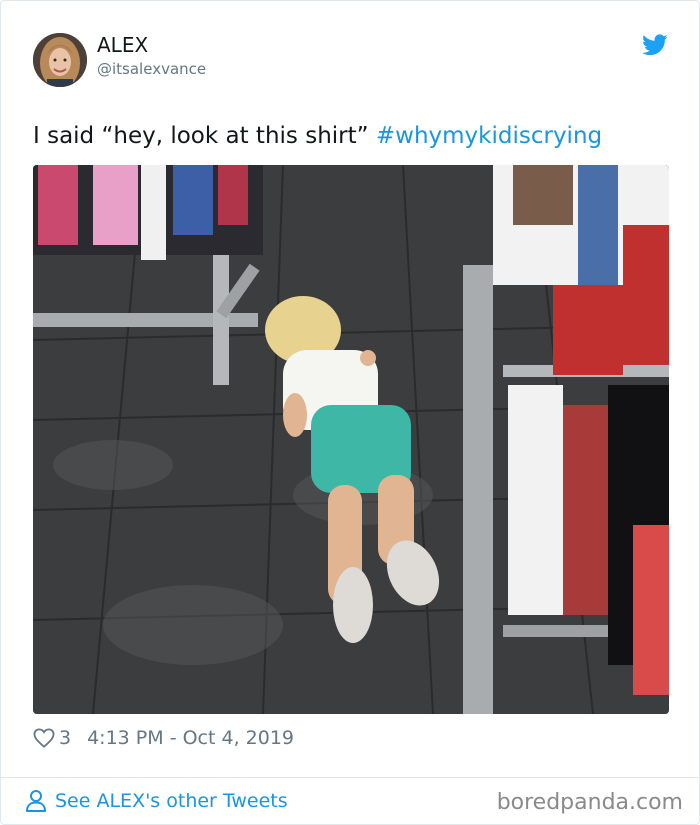 This screenshot has height=825, width=700. I want to click on hashtag-link: #whymykidiscrying, so click(489, 136).